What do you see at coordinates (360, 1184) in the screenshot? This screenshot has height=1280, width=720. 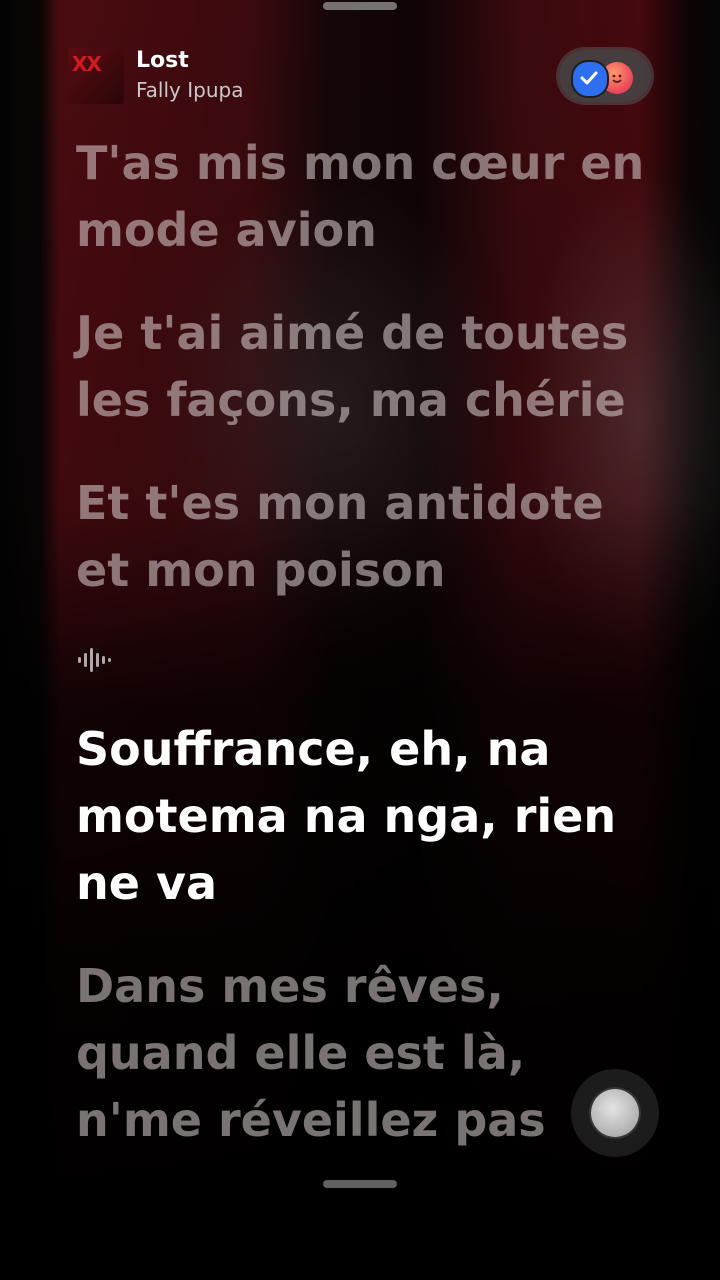 I see `drag-handle-bottom` at bounding box center [360, 1184].